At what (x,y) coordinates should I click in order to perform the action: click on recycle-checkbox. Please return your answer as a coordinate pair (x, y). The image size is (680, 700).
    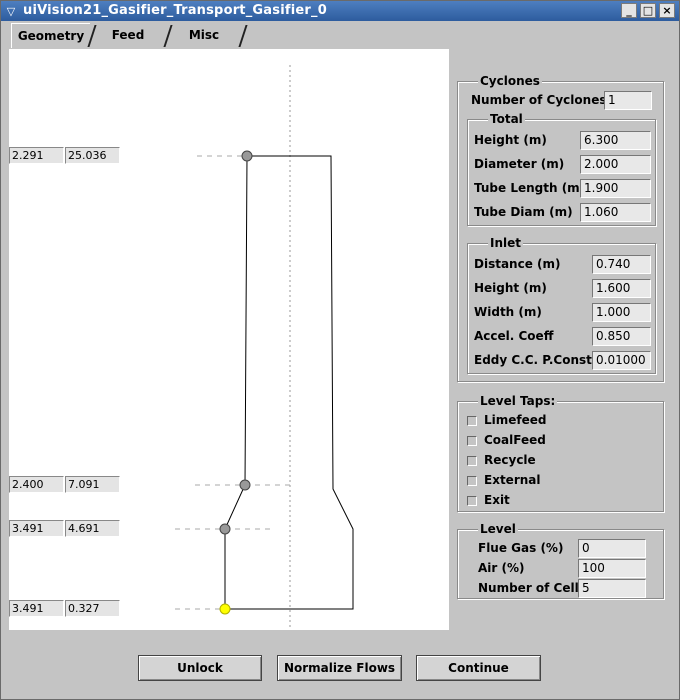
    Looking at the image, I should click on (472, 461).